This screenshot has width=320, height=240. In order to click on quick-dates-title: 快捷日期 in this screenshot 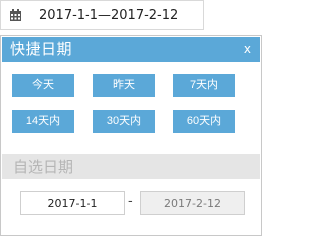, I will do `click(41, 49)`.